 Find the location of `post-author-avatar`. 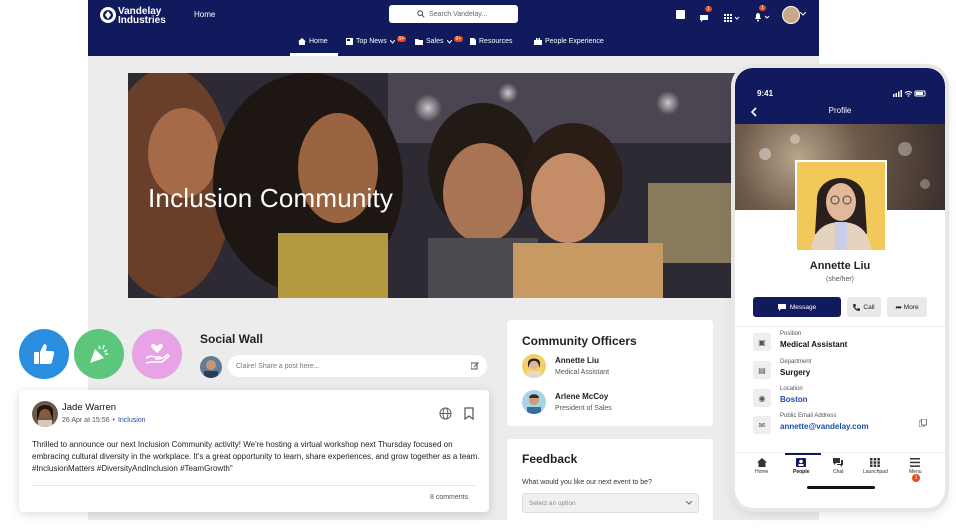

post-author-avatar is located at coordinates (45, 414).